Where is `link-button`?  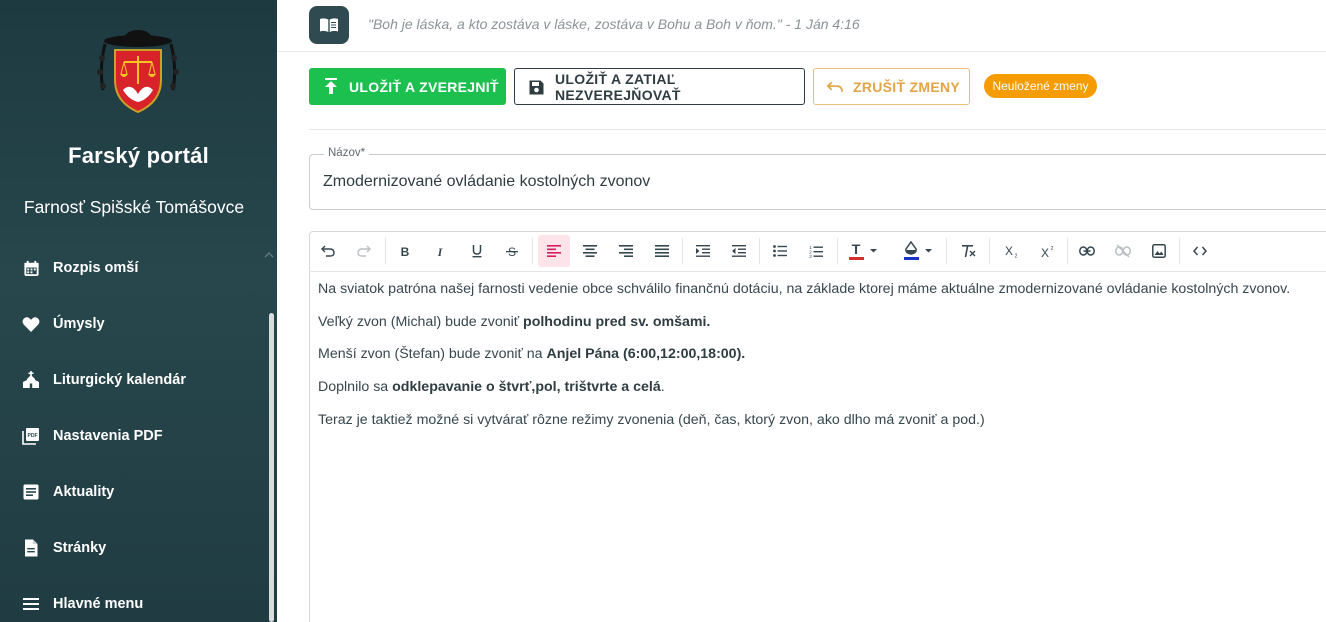
link-button is located at coordinates (1087, 251).